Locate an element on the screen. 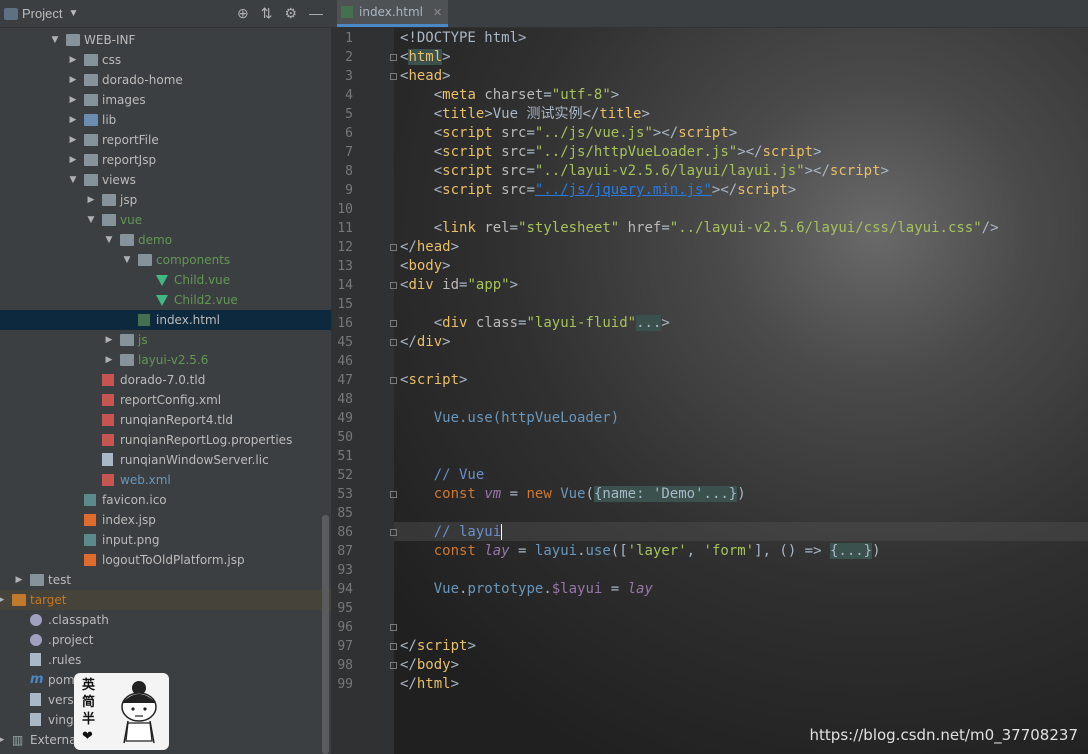 The image size is (1088, 754). line-number: 10 is located at coordinates (345, 209).